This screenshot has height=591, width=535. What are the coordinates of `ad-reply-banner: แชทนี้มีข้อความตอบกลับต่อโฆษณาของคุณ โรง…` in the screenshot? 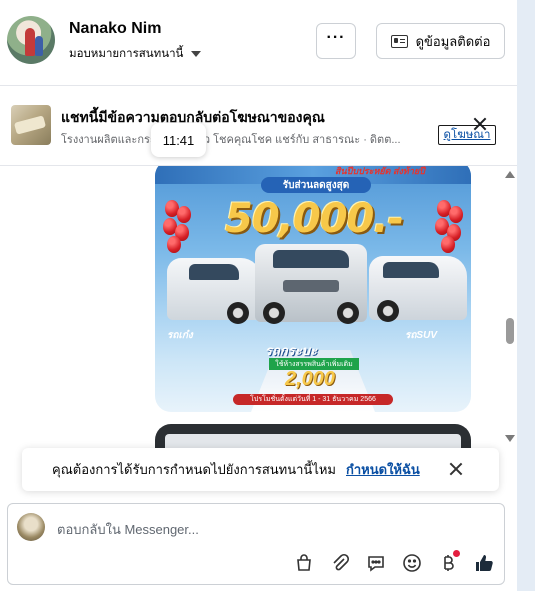 It's located at (258, 126).